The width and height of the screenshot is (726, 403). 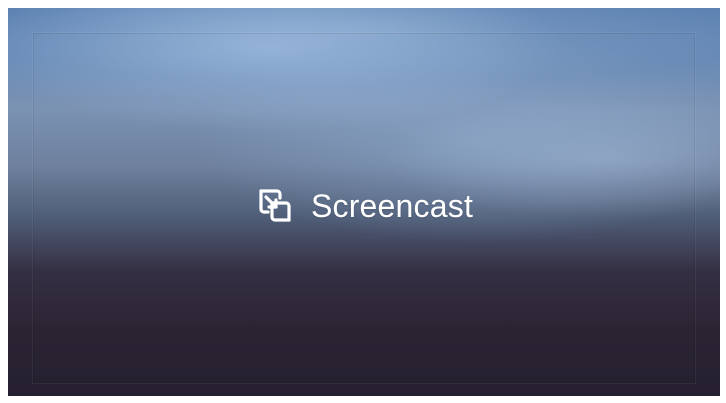 I want to click on screencast-icon, so click(x=275, y=206).